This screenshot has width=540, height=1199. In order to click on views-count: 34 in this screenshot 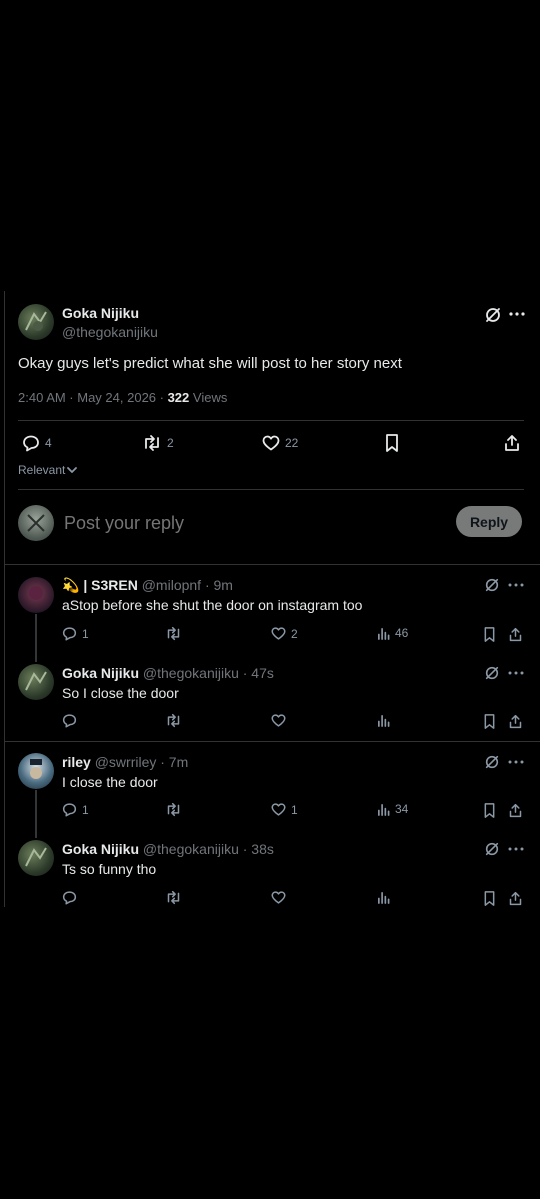, I will do `click(402, 809)`.